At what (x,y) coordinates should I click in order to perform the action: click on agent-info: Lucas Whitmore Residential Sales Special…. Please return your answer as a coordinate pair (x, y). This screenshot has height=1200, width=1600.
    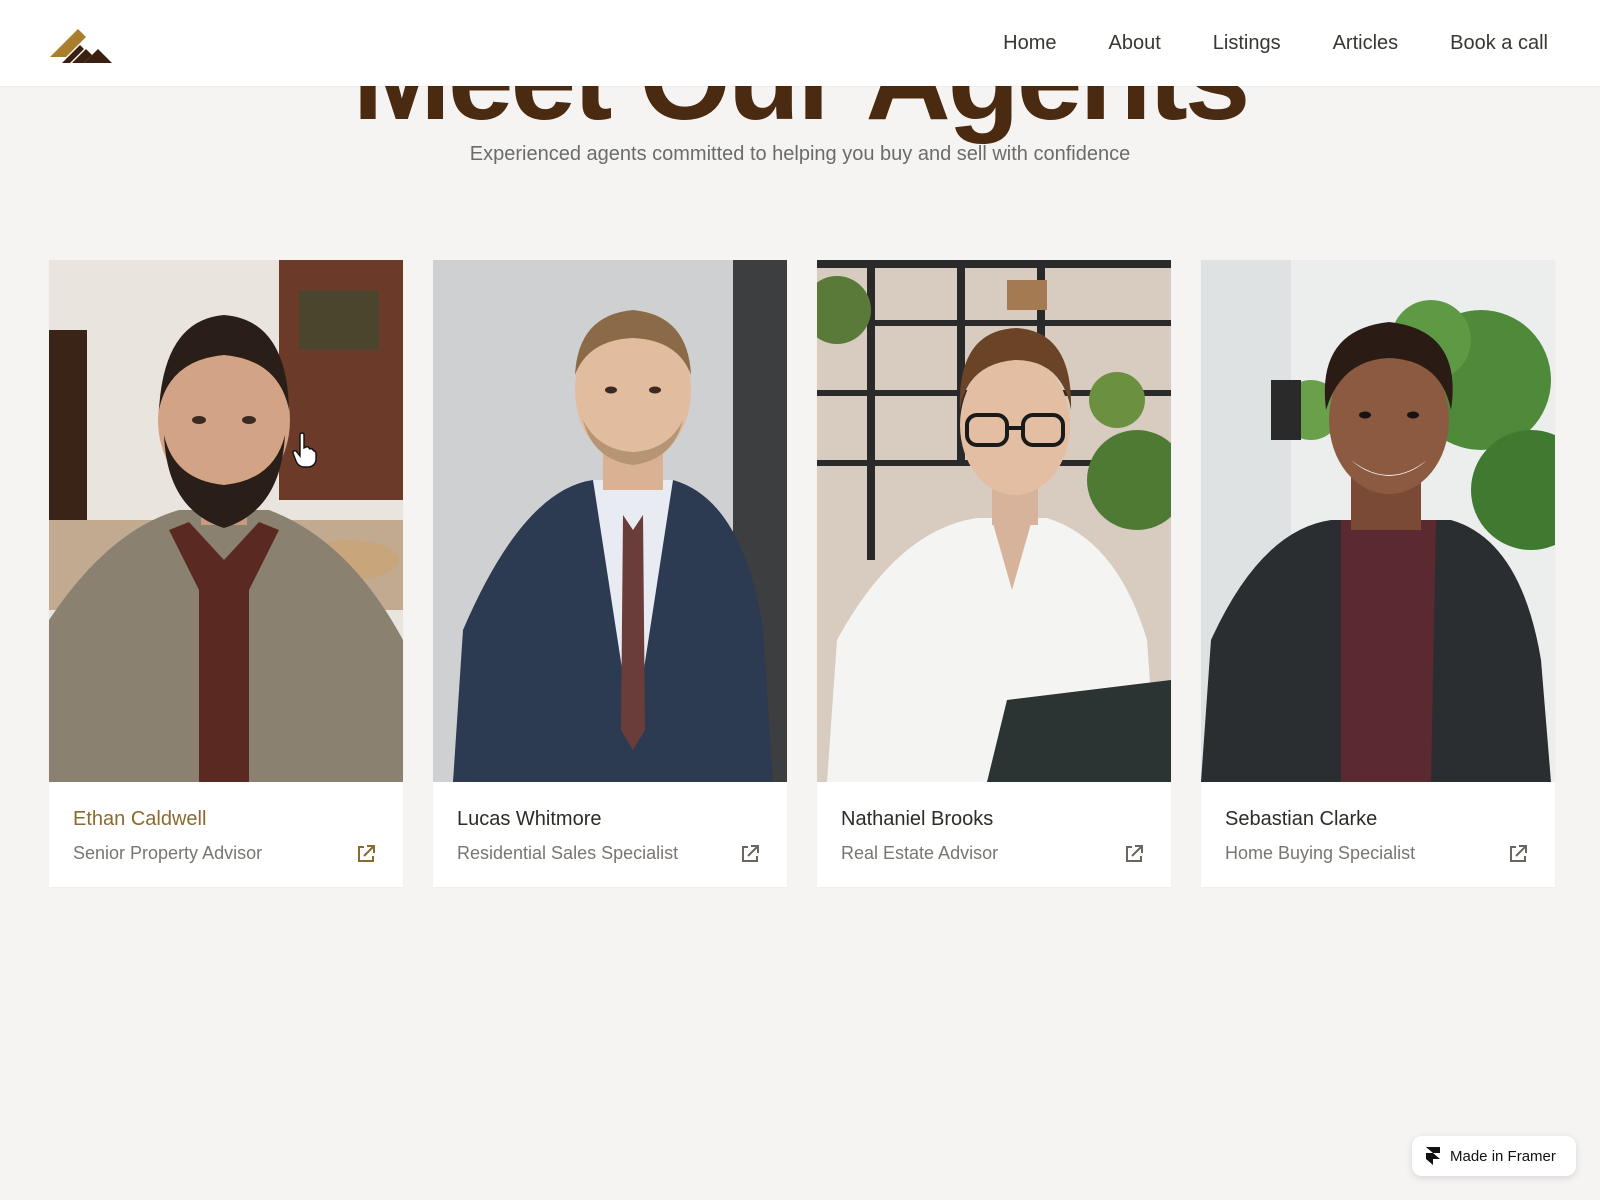
    Looking at the image, I should click on (610, 834).